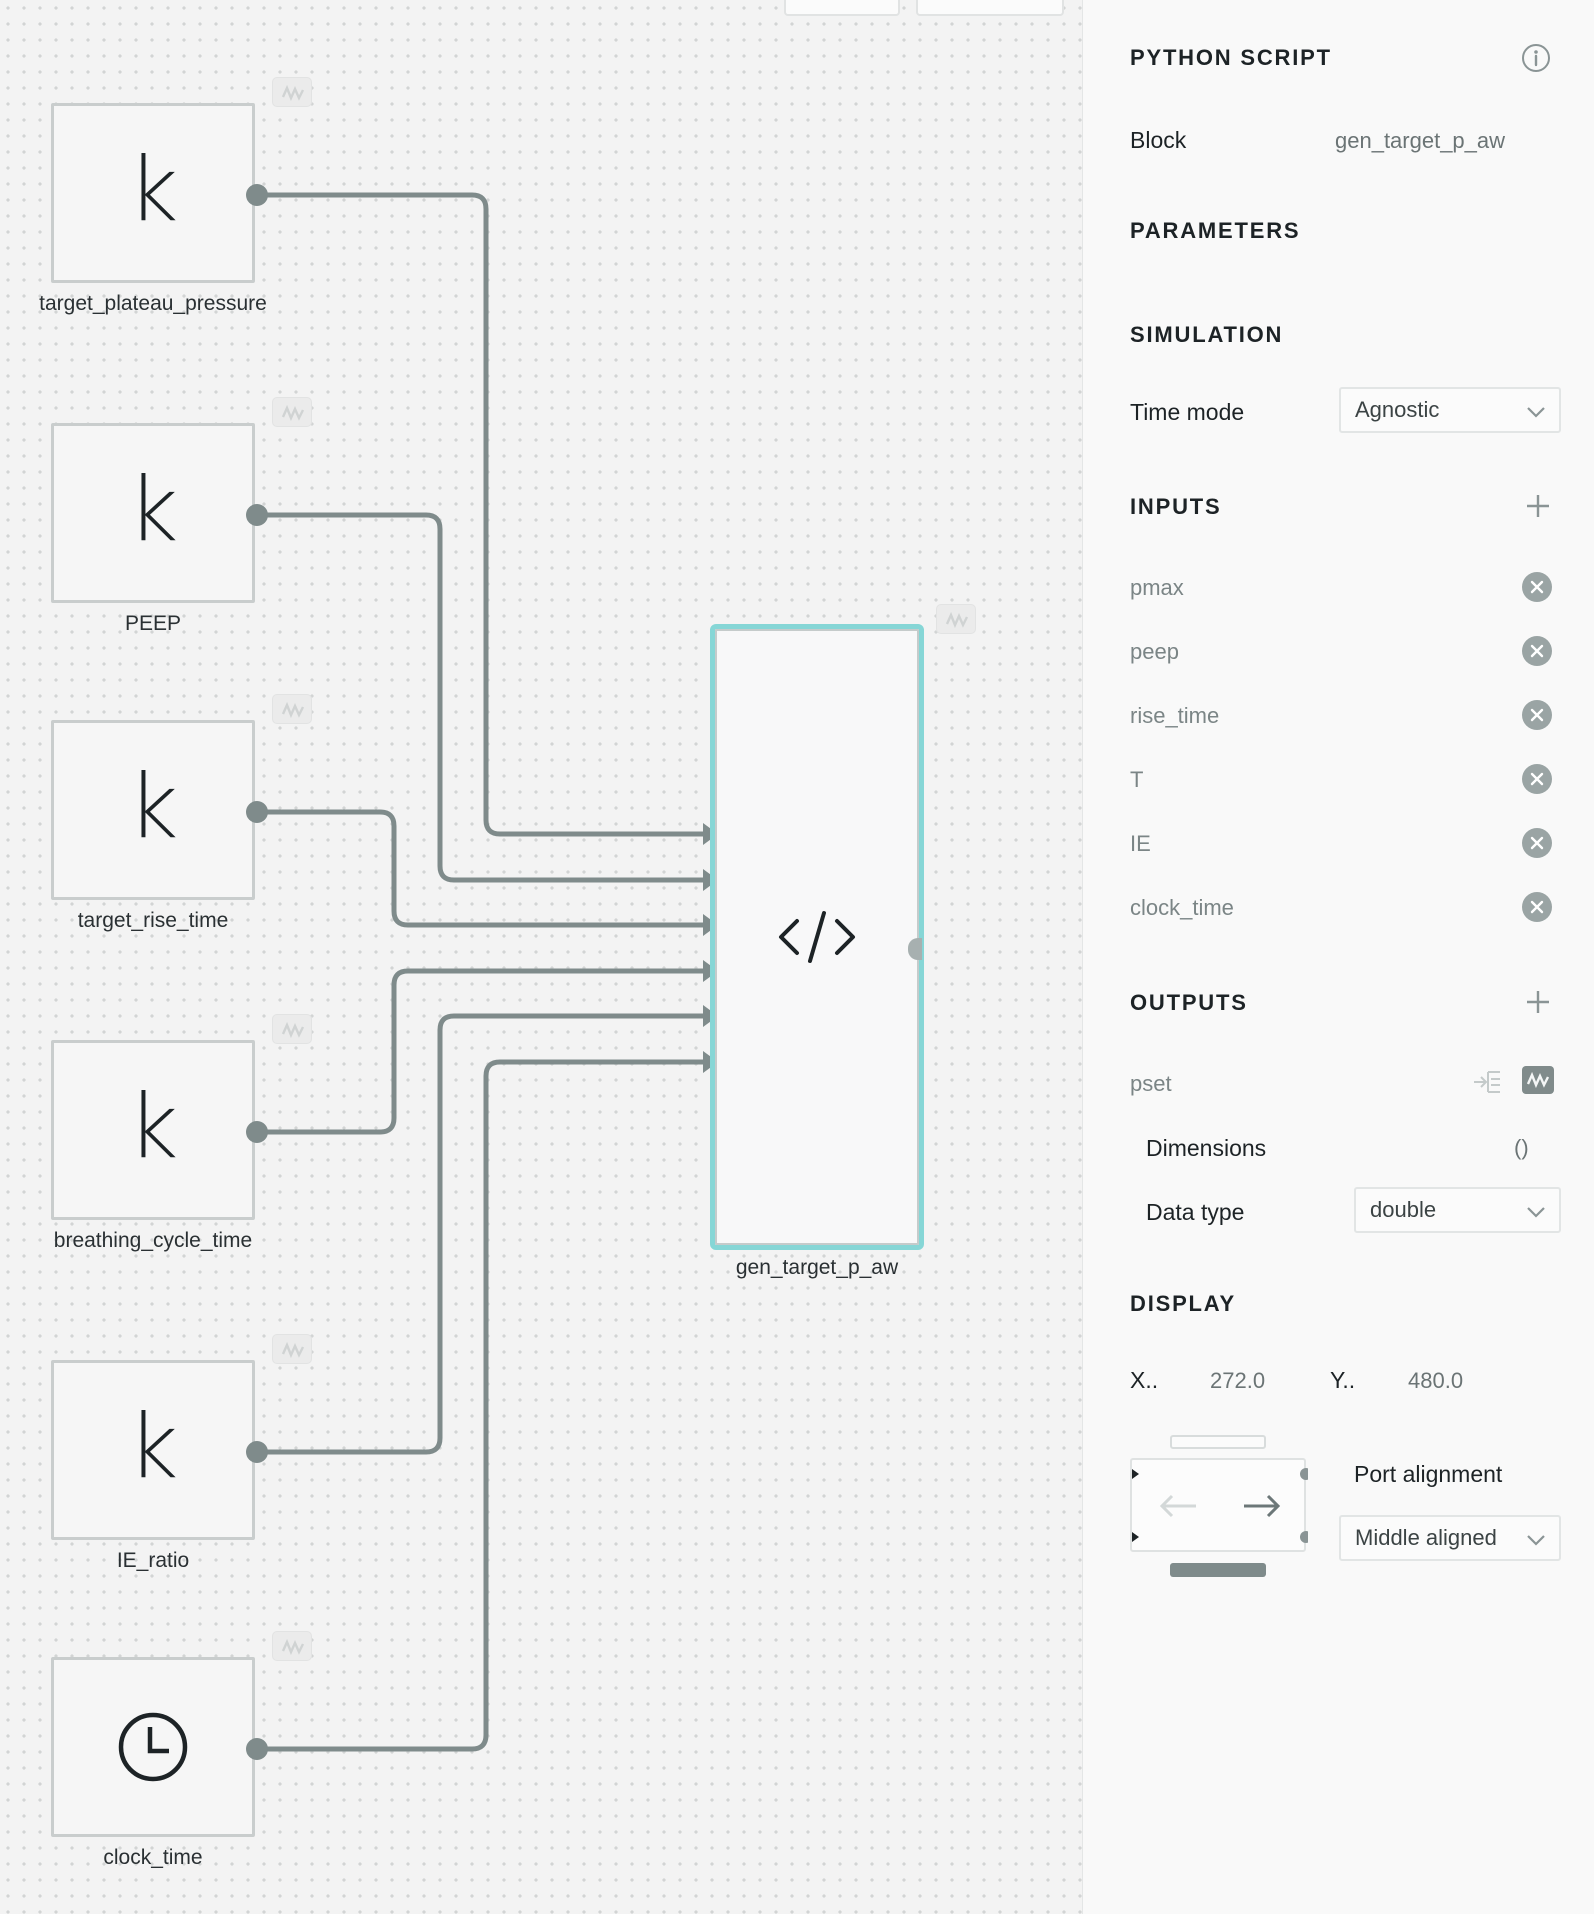 Image resolution: width=1594 pixels, height=1914 pixels. I want to click on port-alignment-select: Middle aligned, so click(1450, 1538).